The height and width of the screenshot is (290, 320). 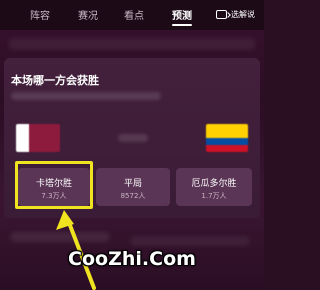 What do you see at coordinates (190, 241) in the screenshot?
I see `blurred-content` at bounding box center [190, 241].